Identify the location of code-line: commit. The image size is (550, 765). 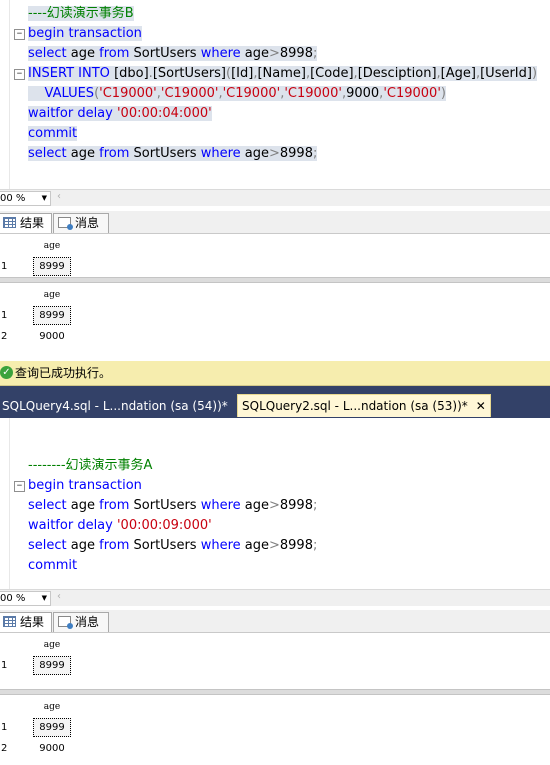
(53, 134).